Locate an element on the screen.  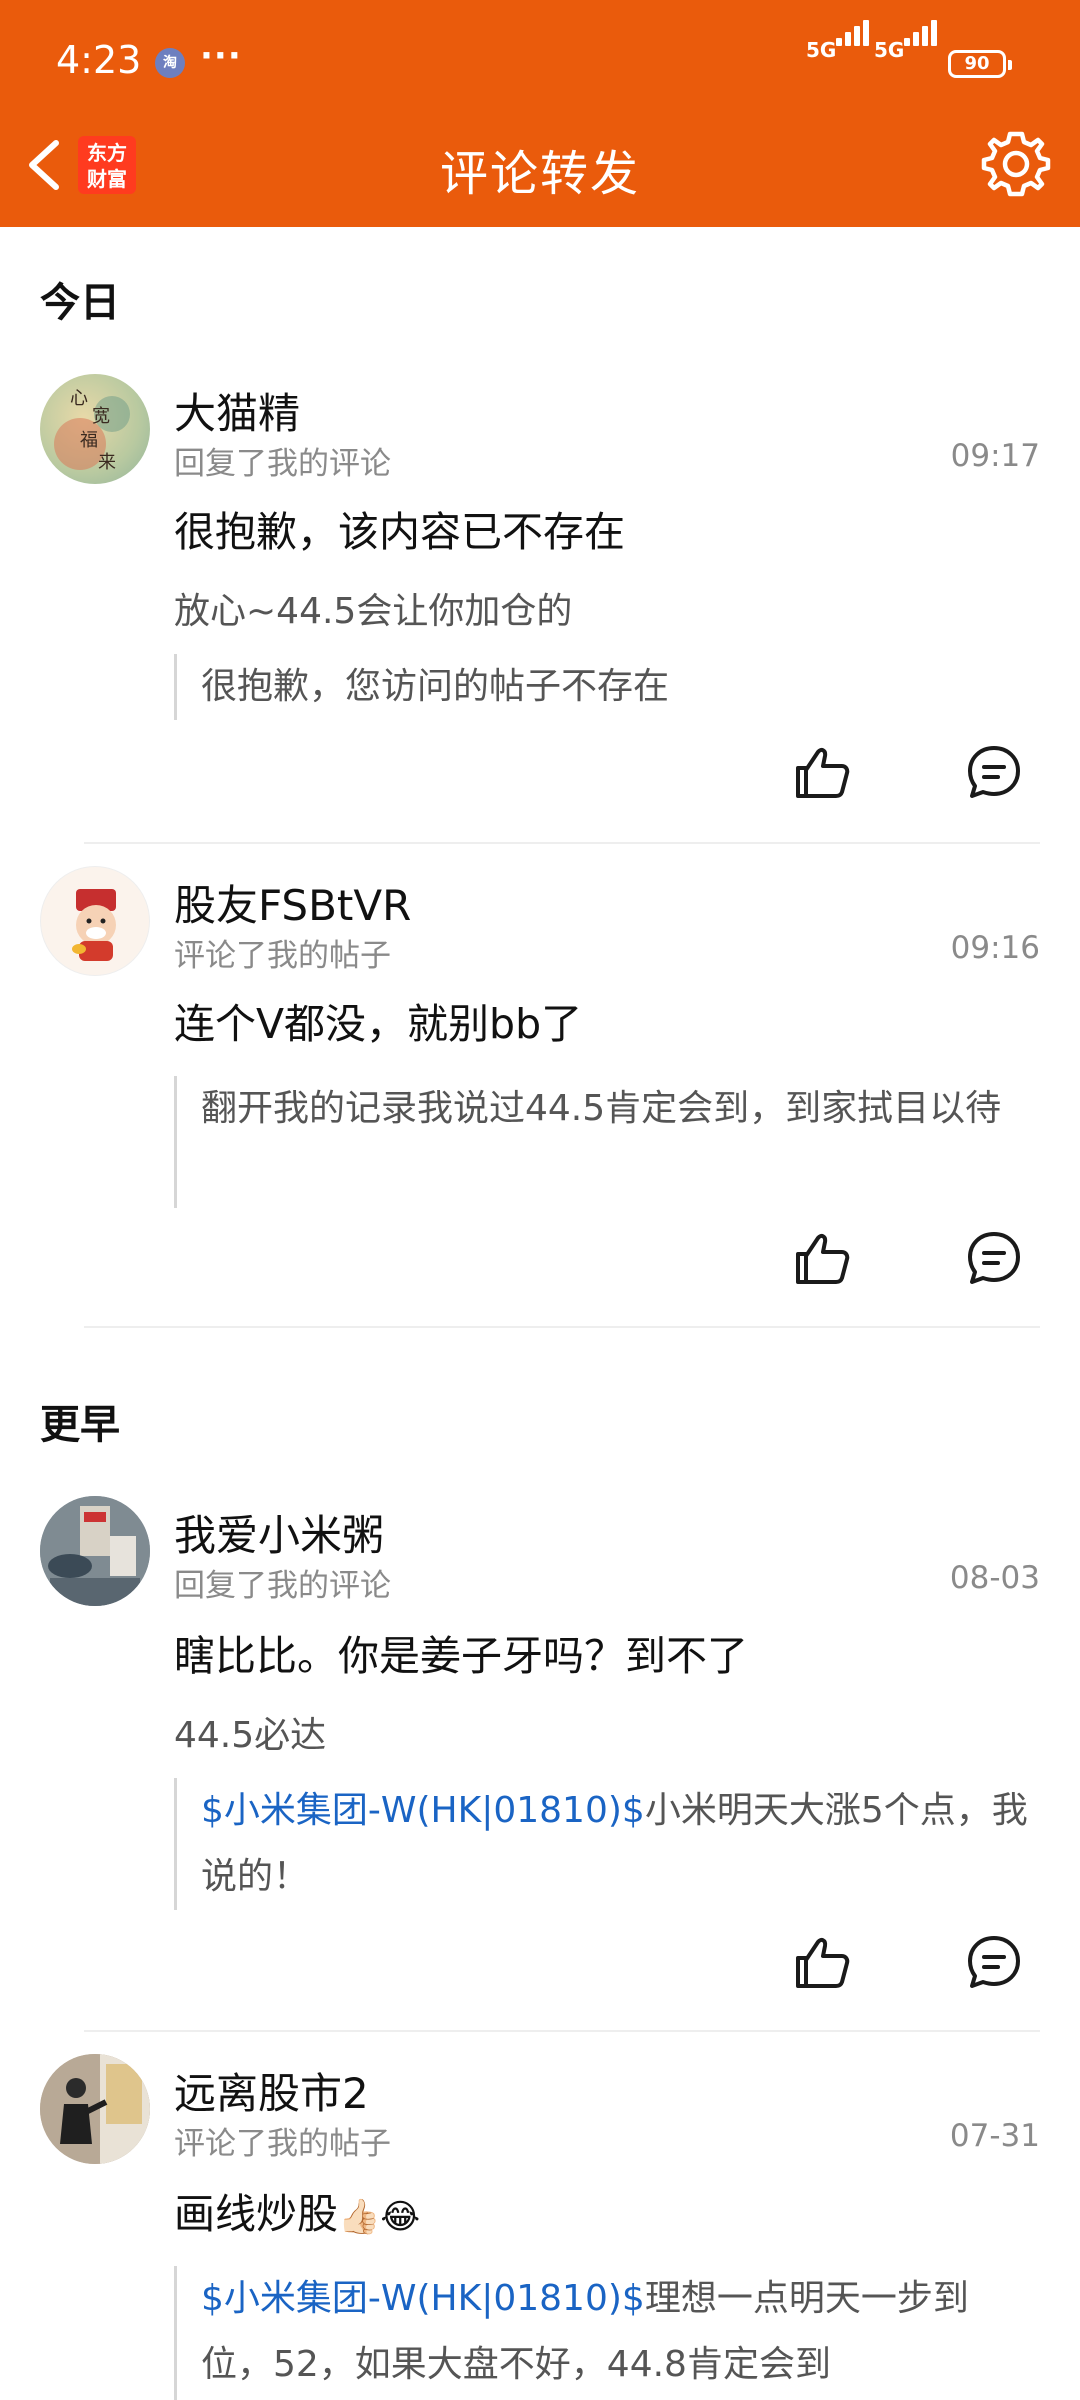
original-comment: 44.5必达 is located at coordinates (250, 1735).